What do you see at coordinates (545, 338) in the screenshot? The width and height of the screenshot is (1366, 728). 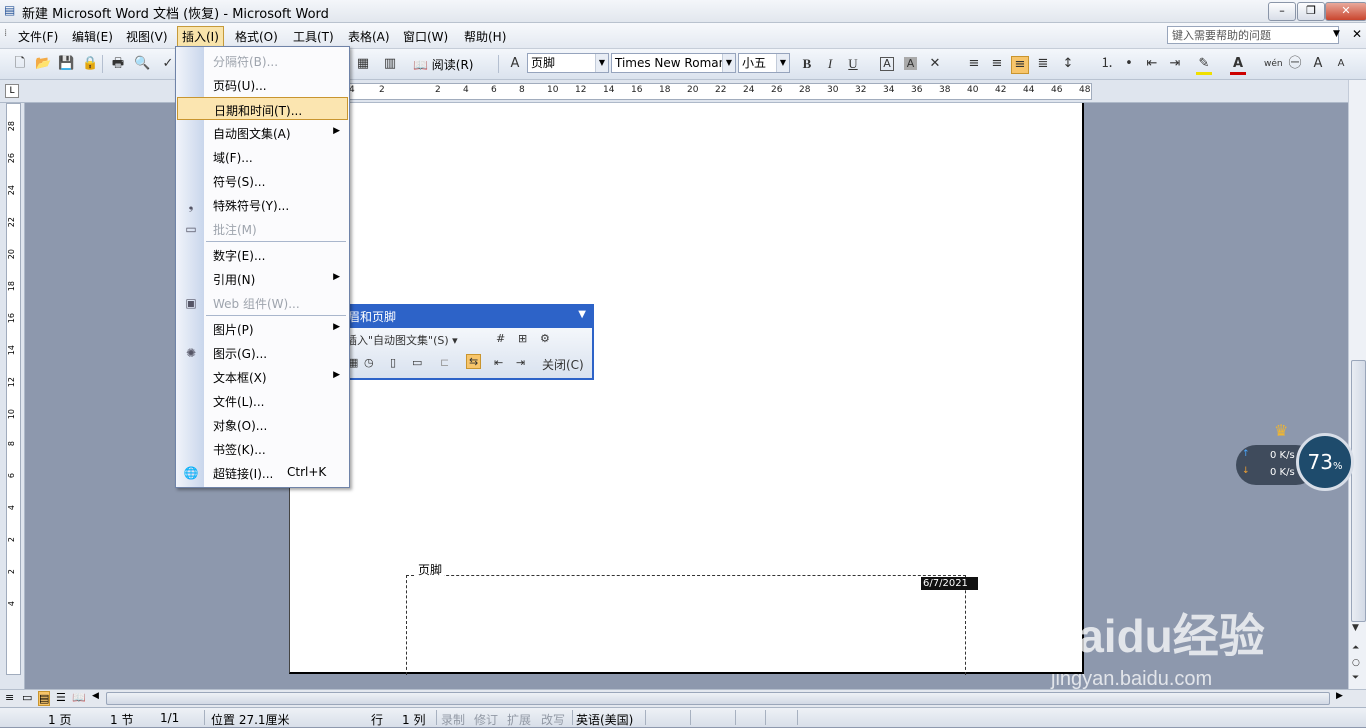 I see `format-page-number-icon: ⚙` at bounding box center [545, 338].